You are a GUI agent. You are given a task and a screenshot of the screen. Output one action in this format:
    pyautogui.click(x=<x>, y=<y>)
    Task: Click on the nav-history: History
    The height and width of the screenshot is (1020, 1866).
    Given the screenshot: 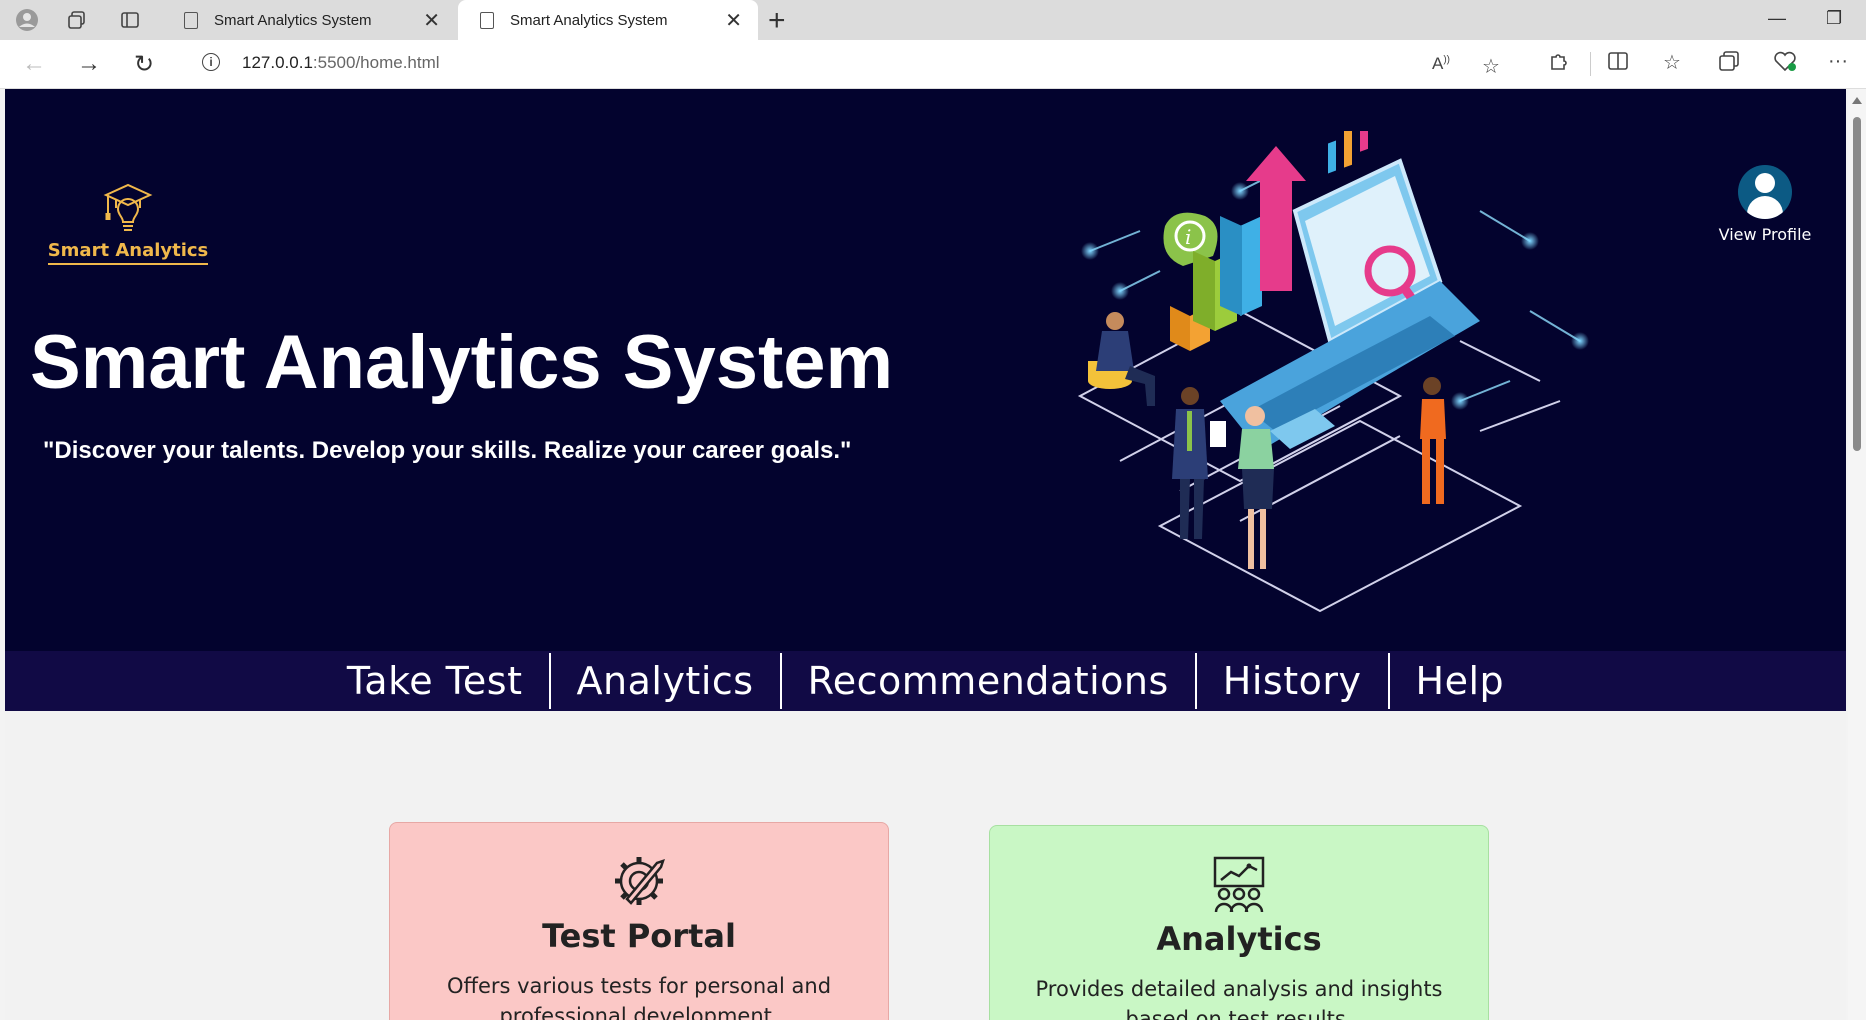 What is the action you would take?
    pyautogui.click(x=1292, y=681)
    